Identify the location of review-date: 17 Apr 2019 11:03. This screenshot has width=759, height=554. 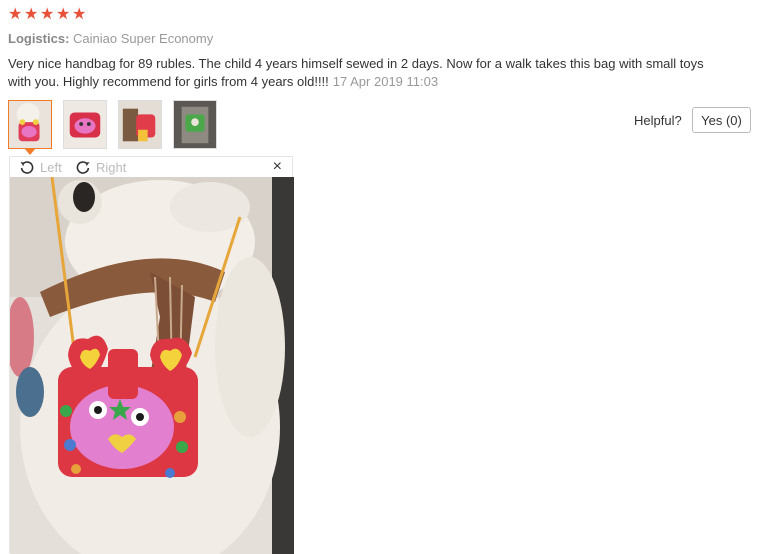
(385, 81).